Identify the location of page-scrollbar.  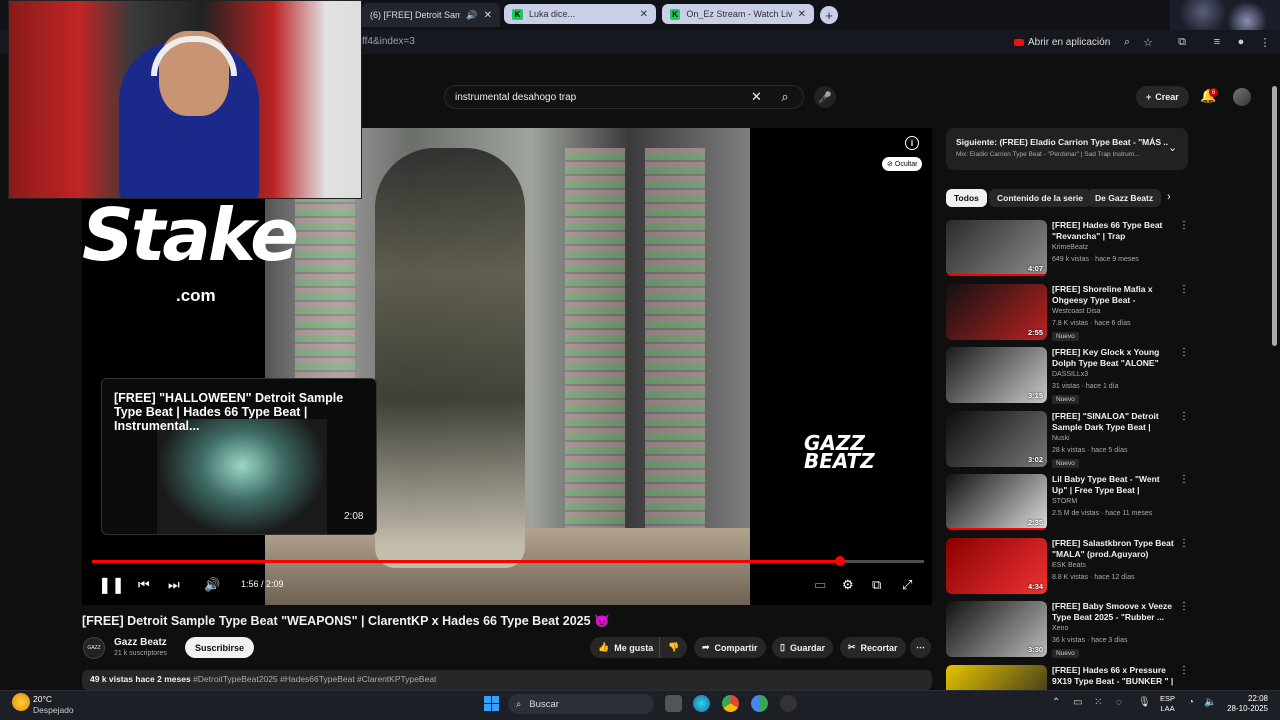
(1274, 216).